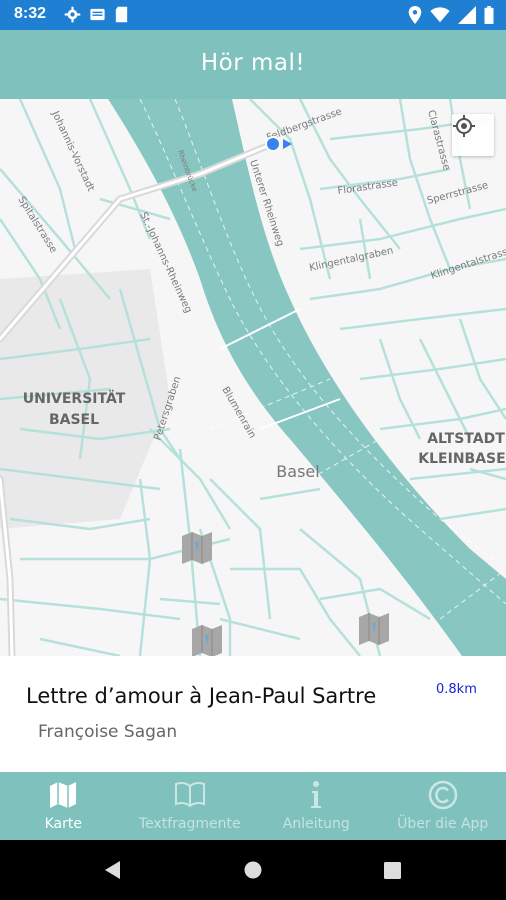 This screenshot has height=900, width=506. I want to click on system-navigation-bar, so click(253, 870).